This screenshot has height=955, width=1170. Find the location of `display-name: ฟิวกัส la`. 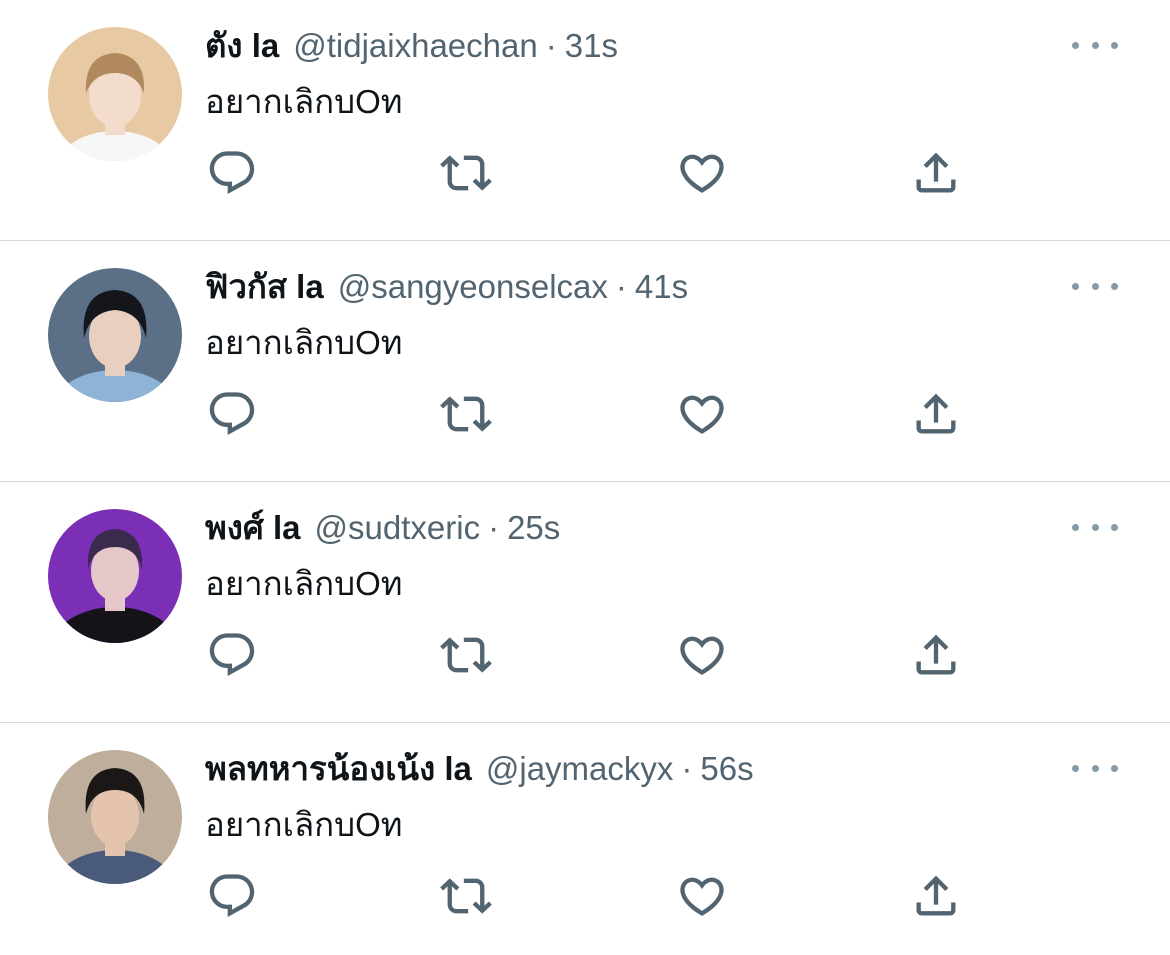

display-name: ฟิวกัส la is located at coordinates (264, 287).